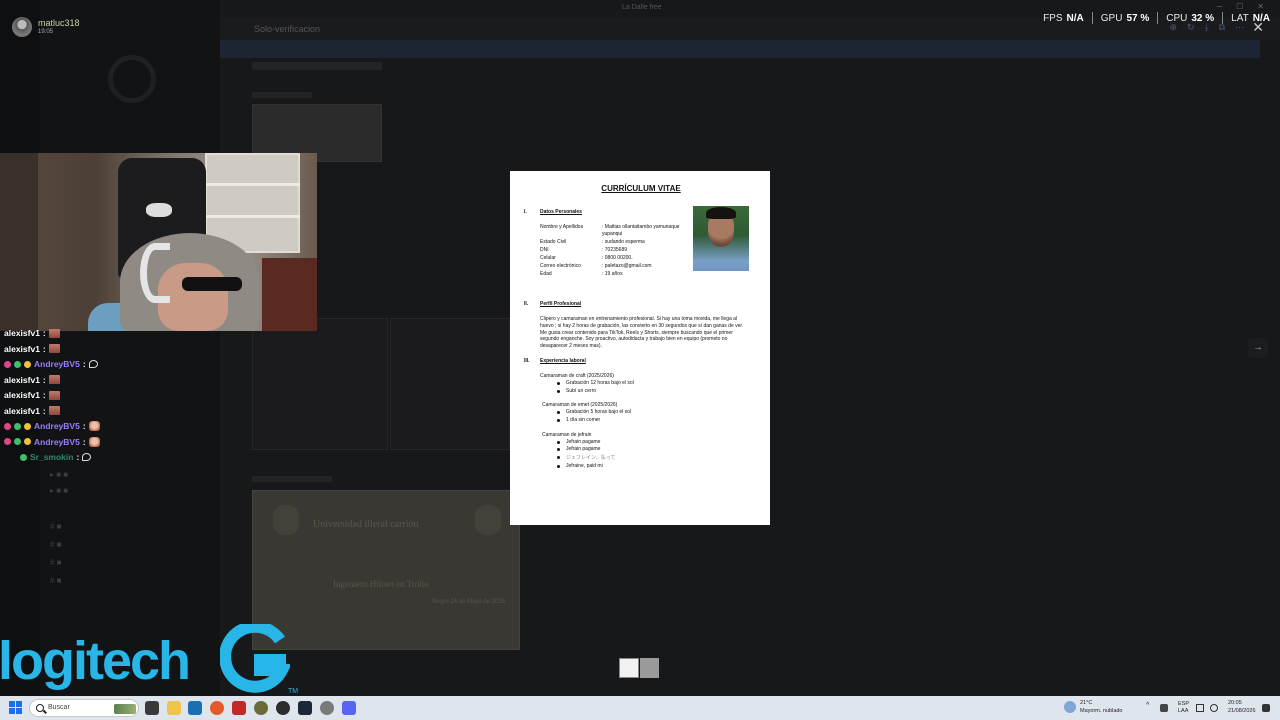 The height and width of the screenshot is (720, 1280). I want to click on job-bullet: Grabación 5 horas bajo el sol, so click(594, 412).